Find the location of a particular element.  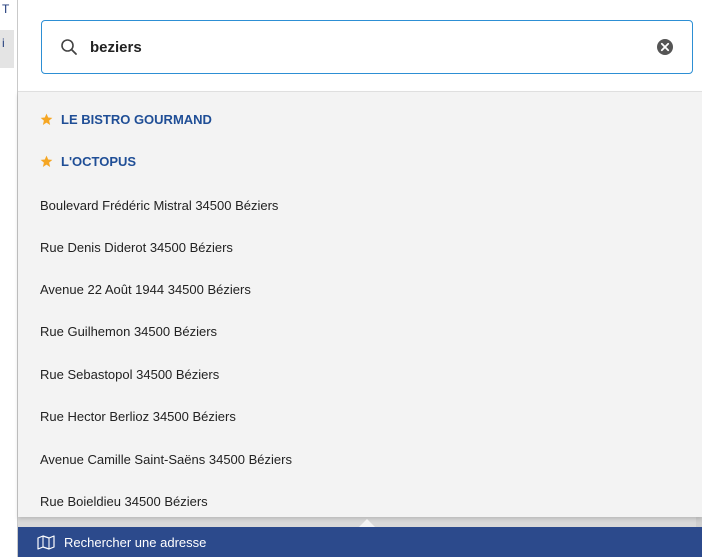

result-address-item: Boulevard Frédéric Mistral 34500 Béziers is located at coordinates (360, 205).